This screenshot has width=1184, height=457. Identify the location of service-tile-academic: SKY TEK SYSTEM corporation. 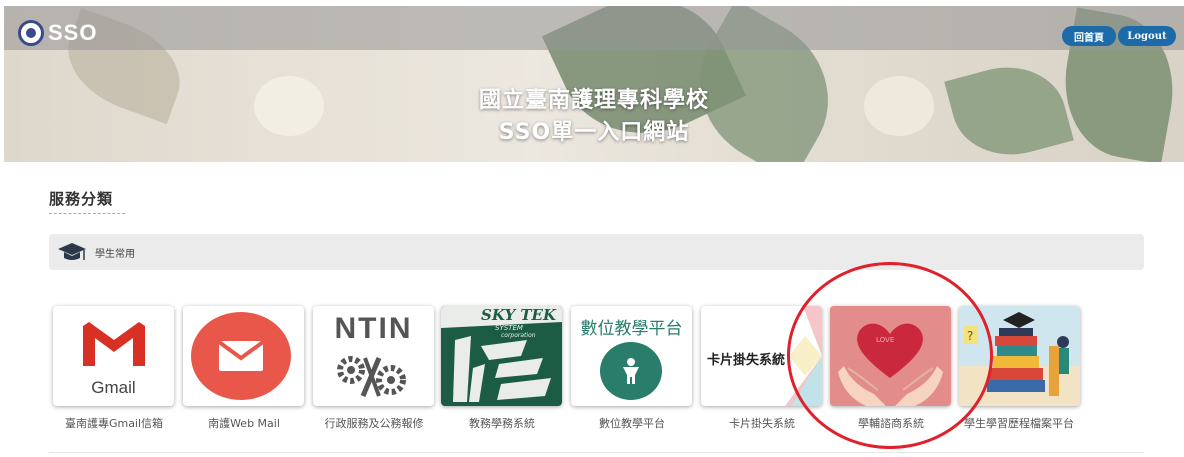
(501, 356).